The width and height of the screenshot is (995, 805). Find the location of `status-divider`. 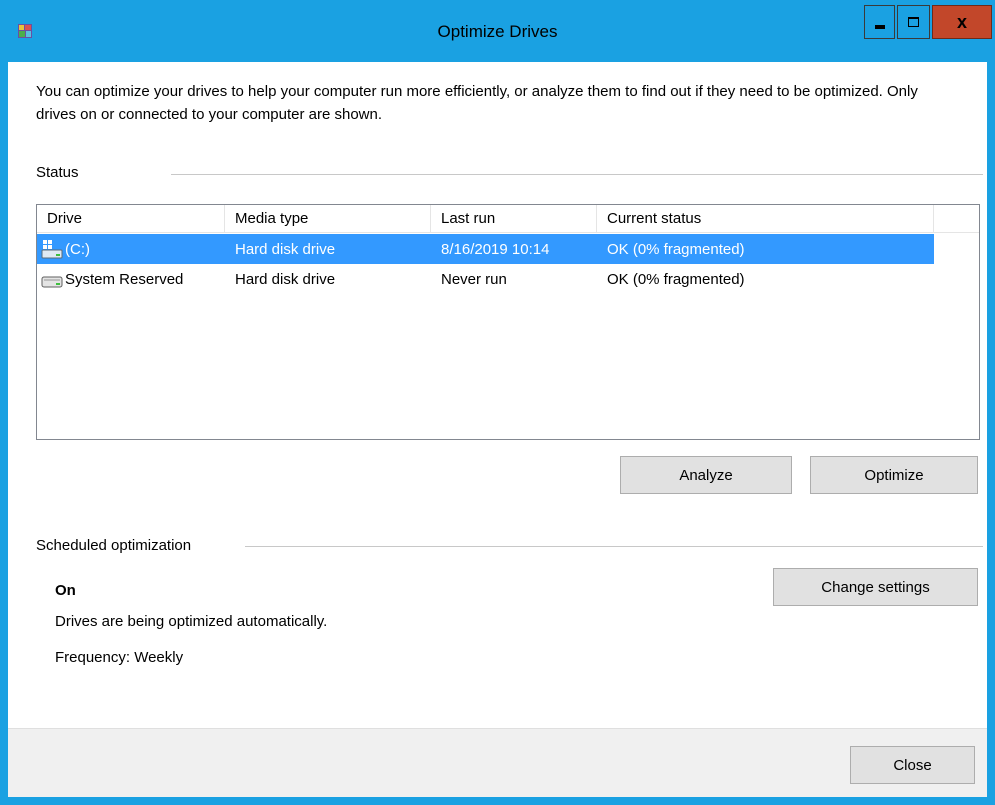

status-divider is located at coordinates (577, 174).